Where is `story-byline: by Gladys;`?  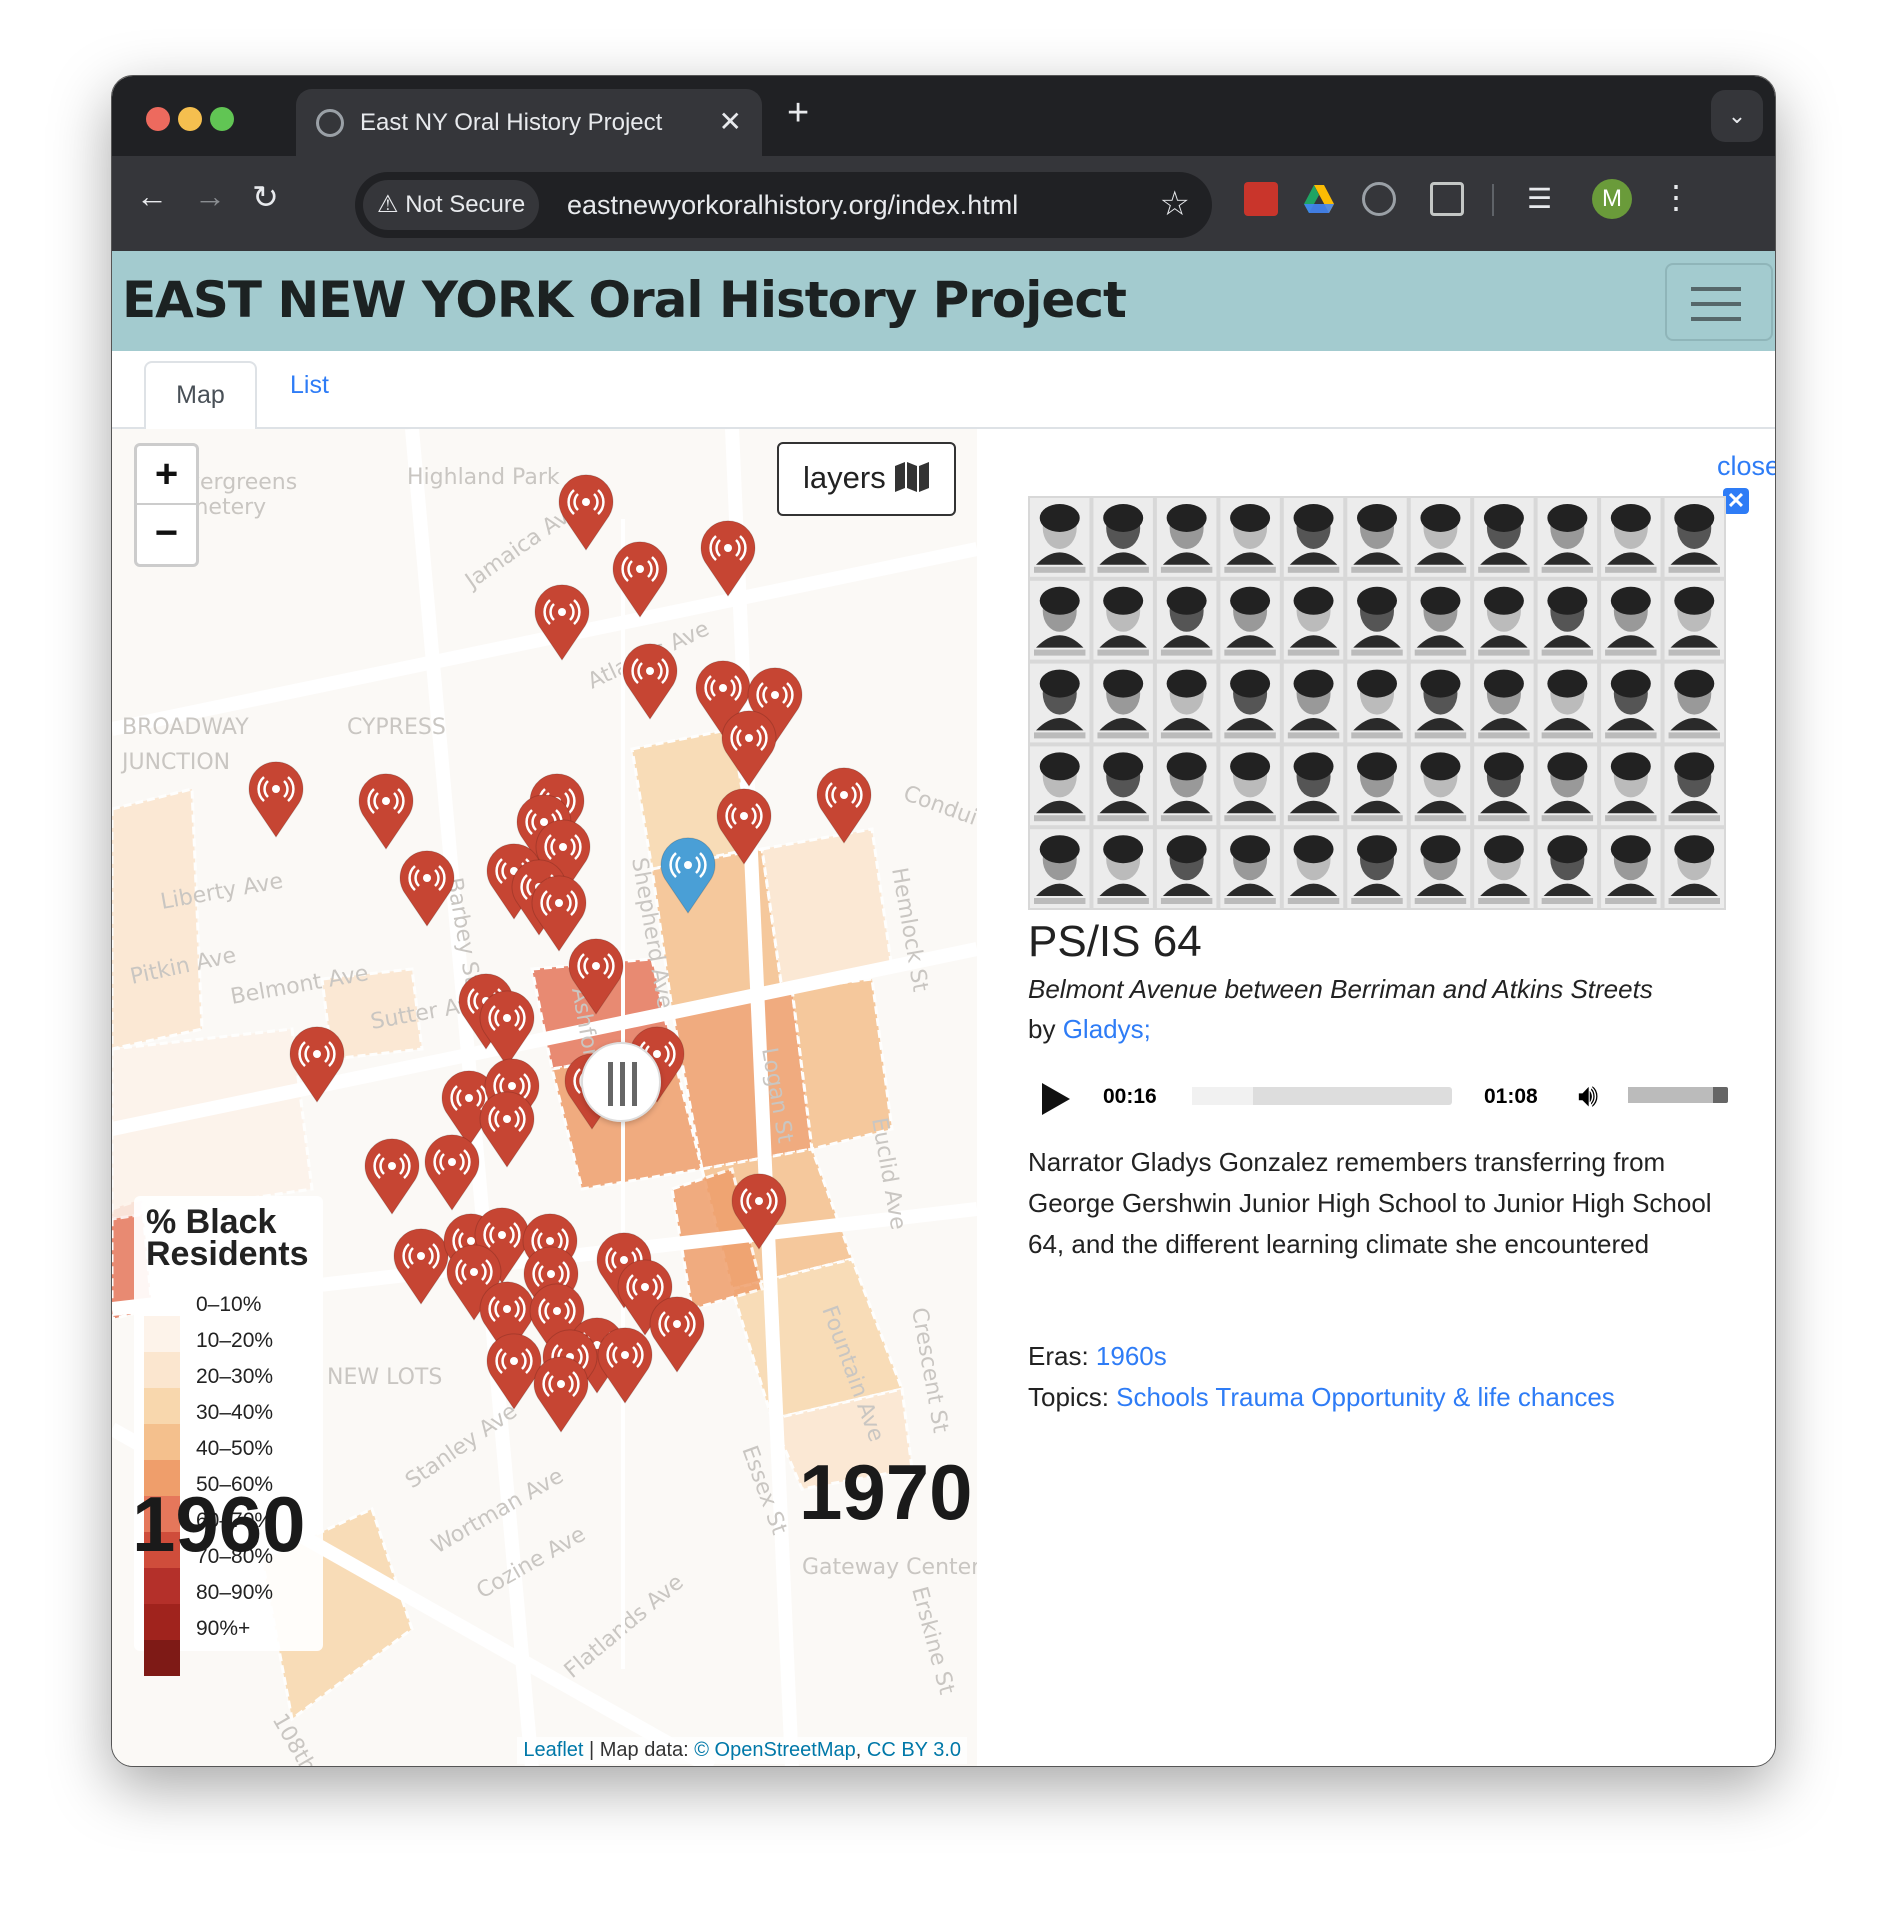
story-byline: by Gladys; is located at coordinates (1089, 1029).